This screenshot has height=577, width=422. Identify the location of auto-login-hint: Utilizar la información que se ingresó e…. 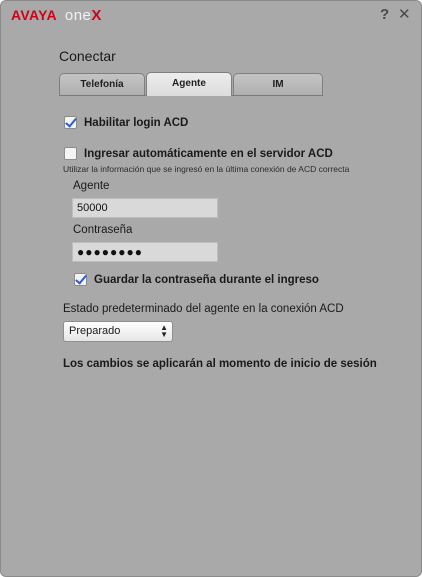
(206, 169).